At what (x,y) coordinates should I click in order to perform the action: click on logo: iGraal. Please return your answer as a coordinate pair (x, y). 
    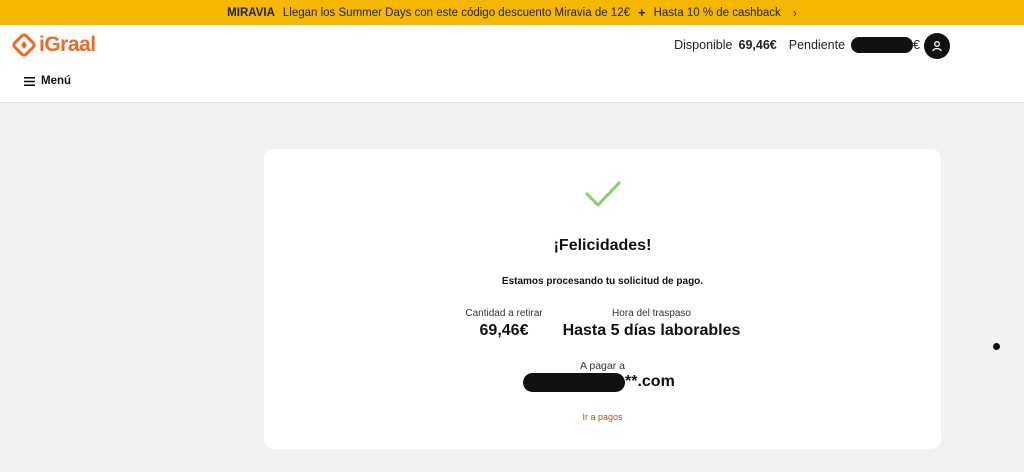
    Looking at the image, I should click on (54, 45).